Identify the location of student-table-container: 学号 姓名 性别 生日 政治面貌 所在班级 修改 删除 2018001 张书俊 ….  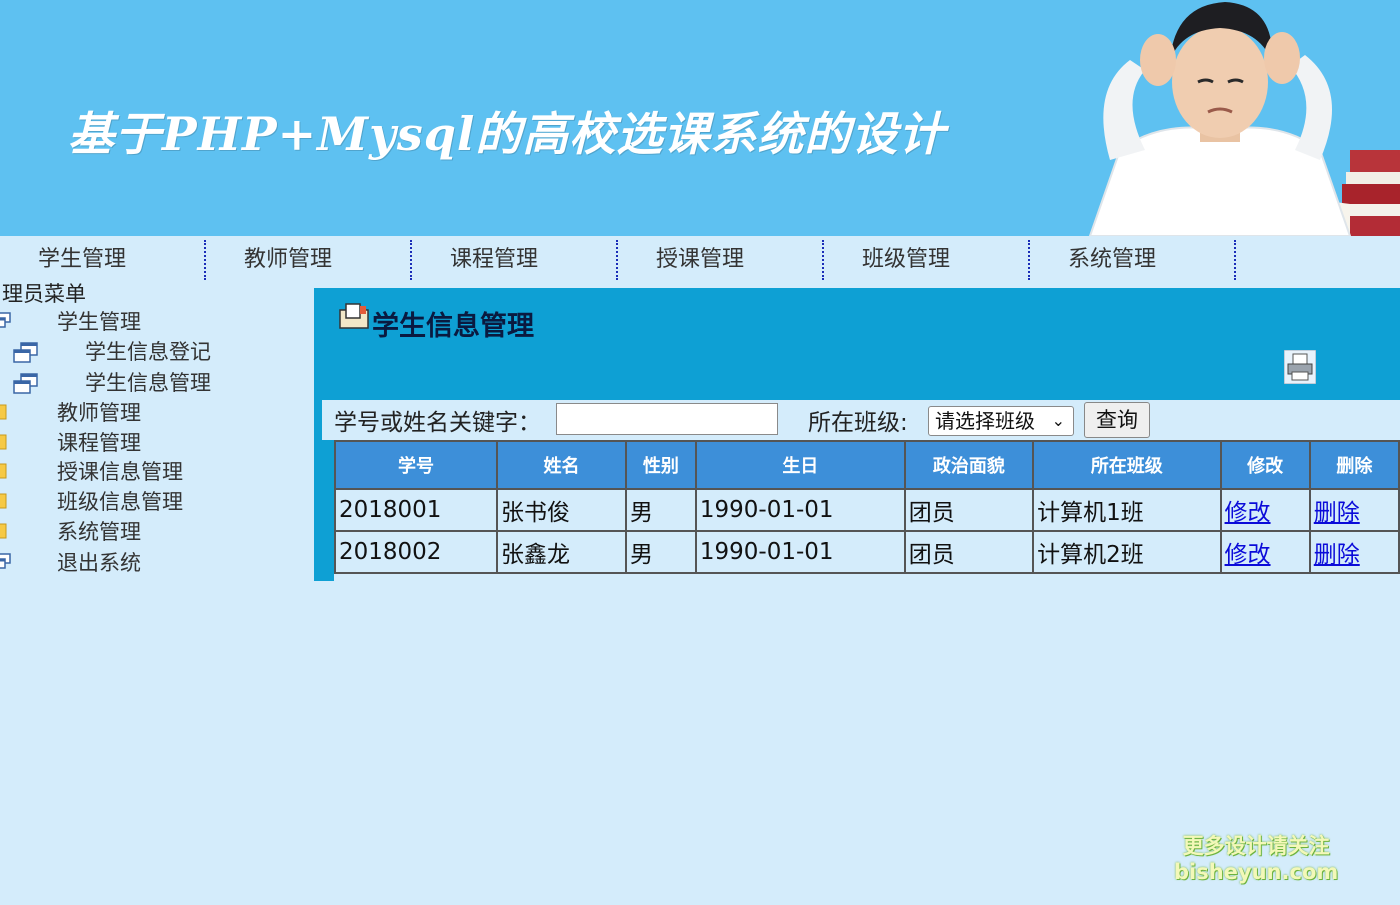
(867, 510).